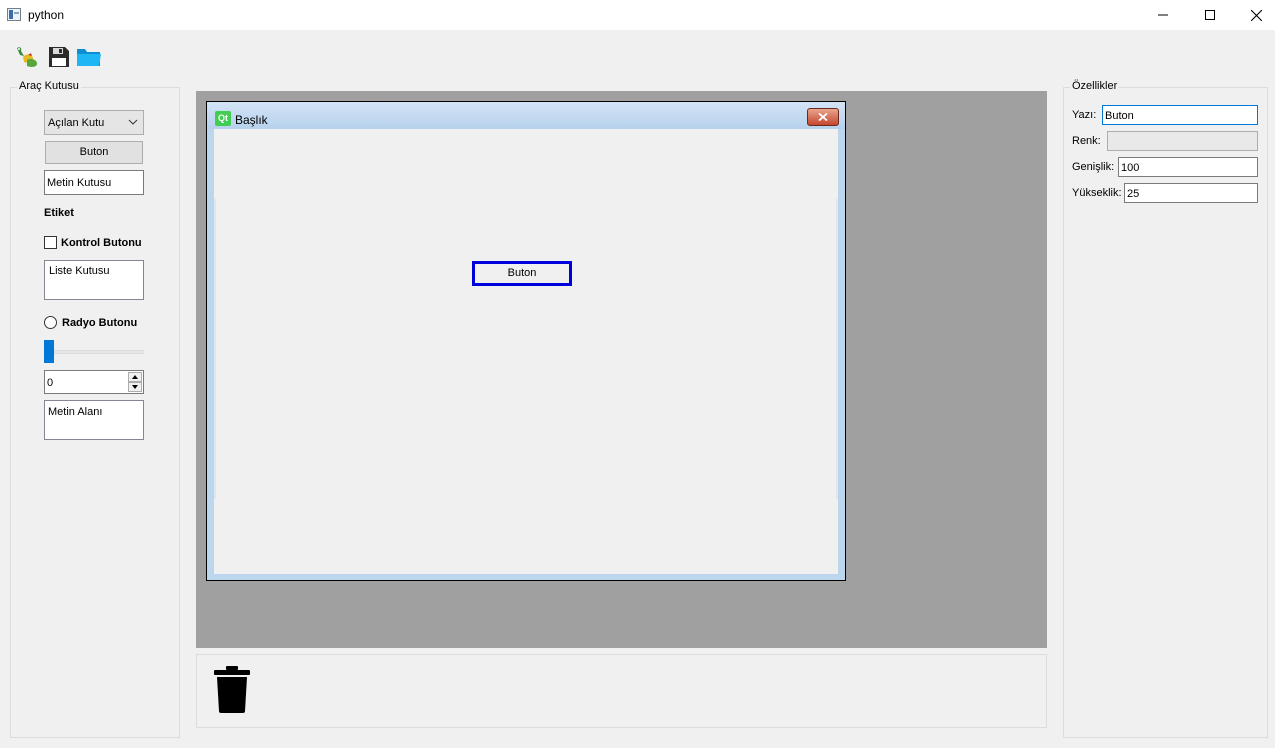 The width and height of the screenshot is (1275, 748). I want to click on toolbox-label: Etiket, so click(59, 213).